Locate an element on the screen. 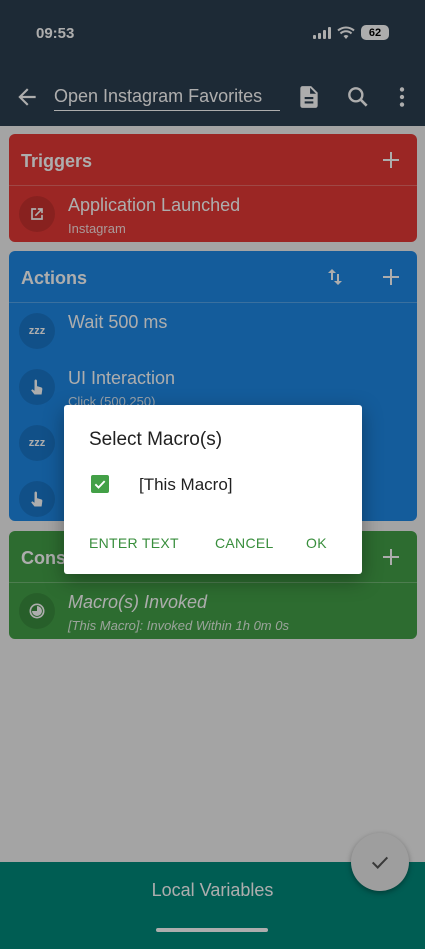 This screenshot has height=949, width=425. cancel-button: CANCEL is located at coordinates (244, 543).